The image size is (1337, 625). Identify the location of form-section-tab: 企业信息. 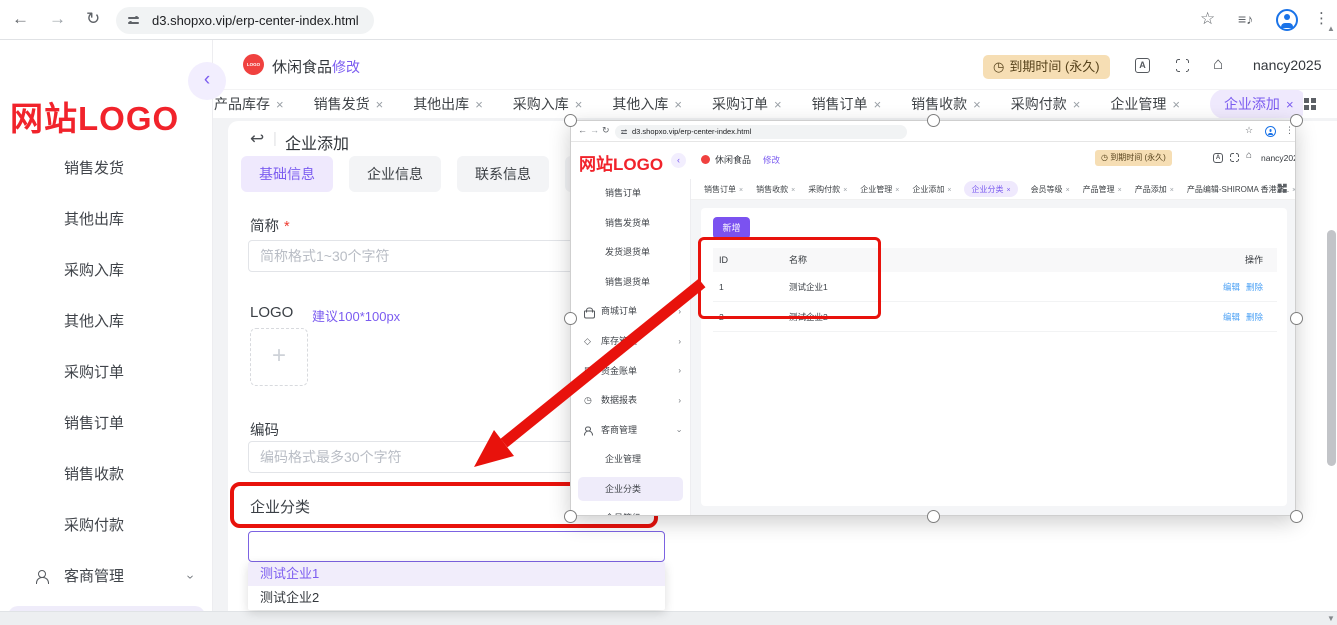
(395, 174).